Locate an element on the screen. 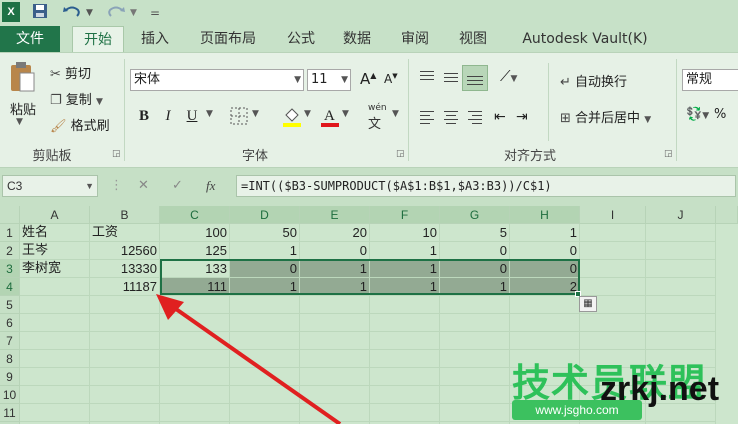  cell-a2: 王岑 is located at coordinates (55, 251).